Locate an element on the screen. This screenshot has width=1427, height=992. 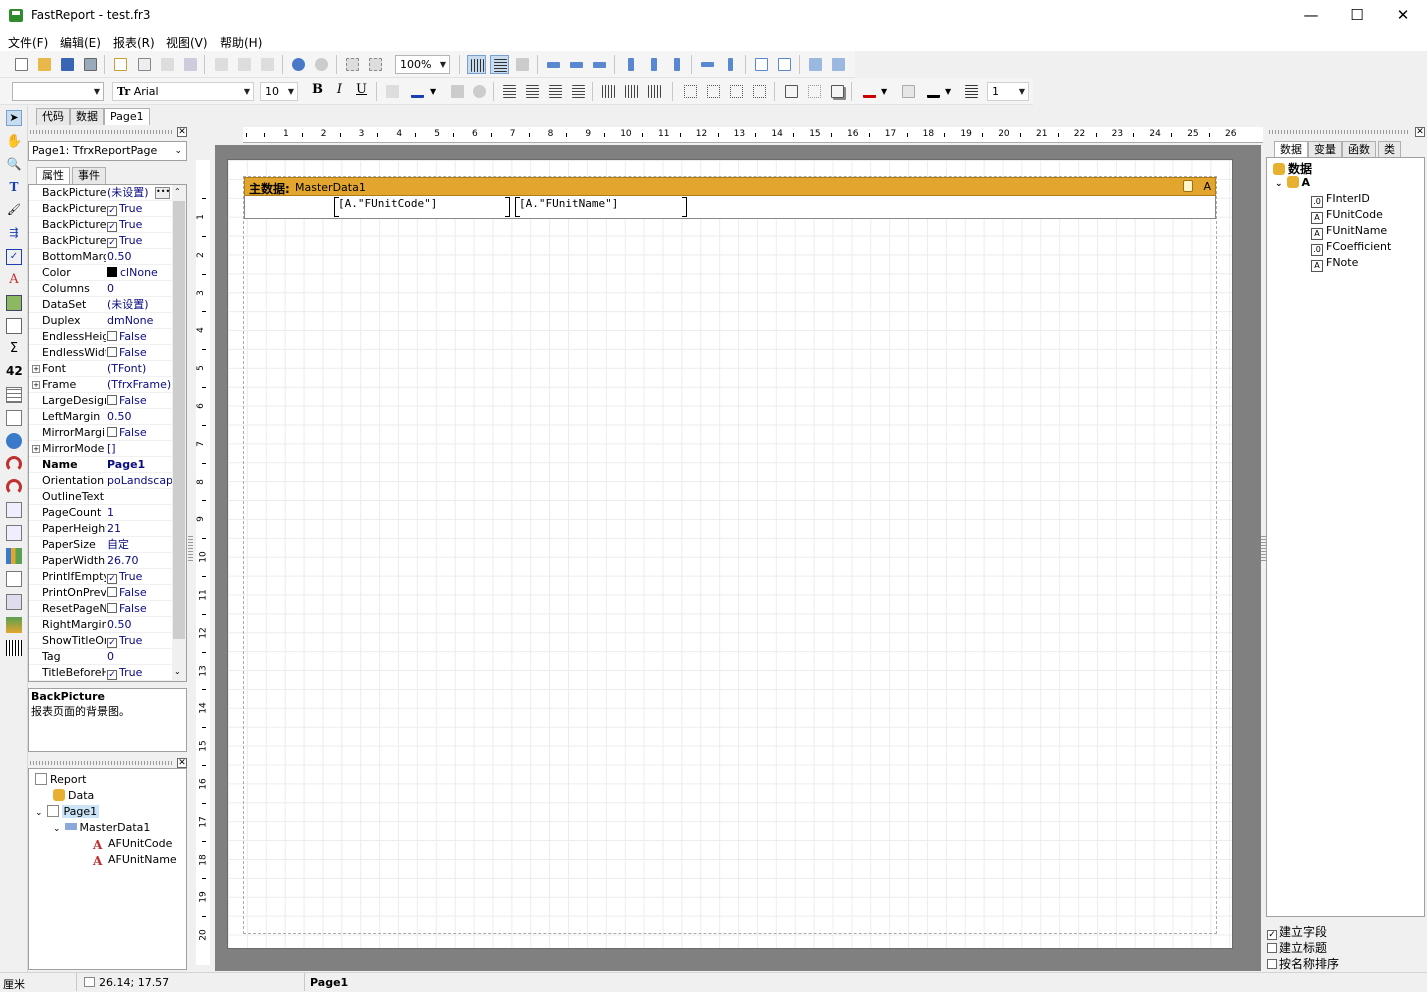
tree-close-icon: ✕ is located at coordinates (182, 763).